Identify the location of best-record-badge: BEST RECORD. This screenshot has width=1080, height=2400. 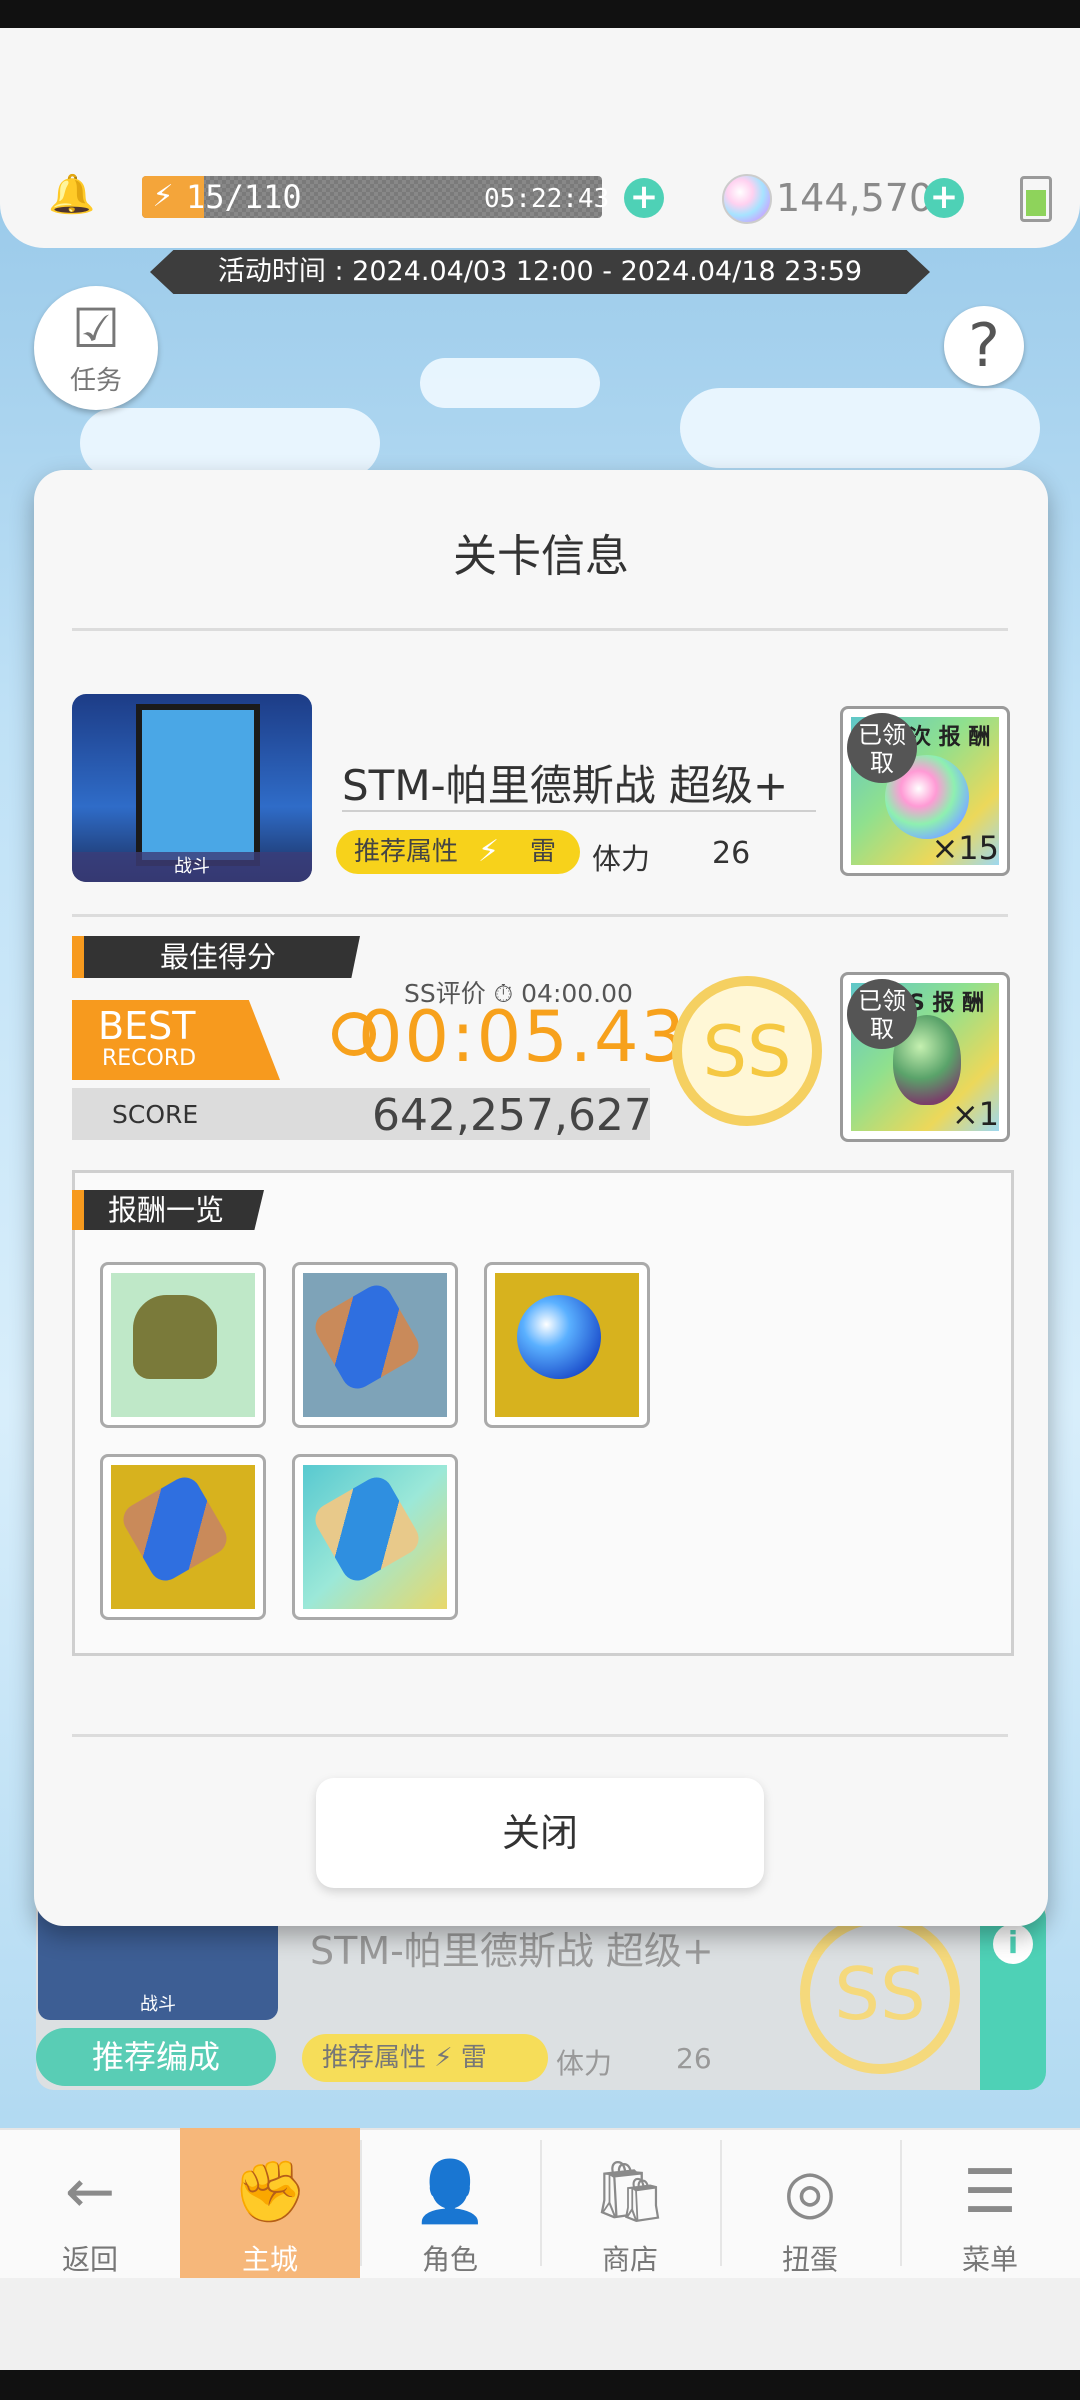
(176, 1040).